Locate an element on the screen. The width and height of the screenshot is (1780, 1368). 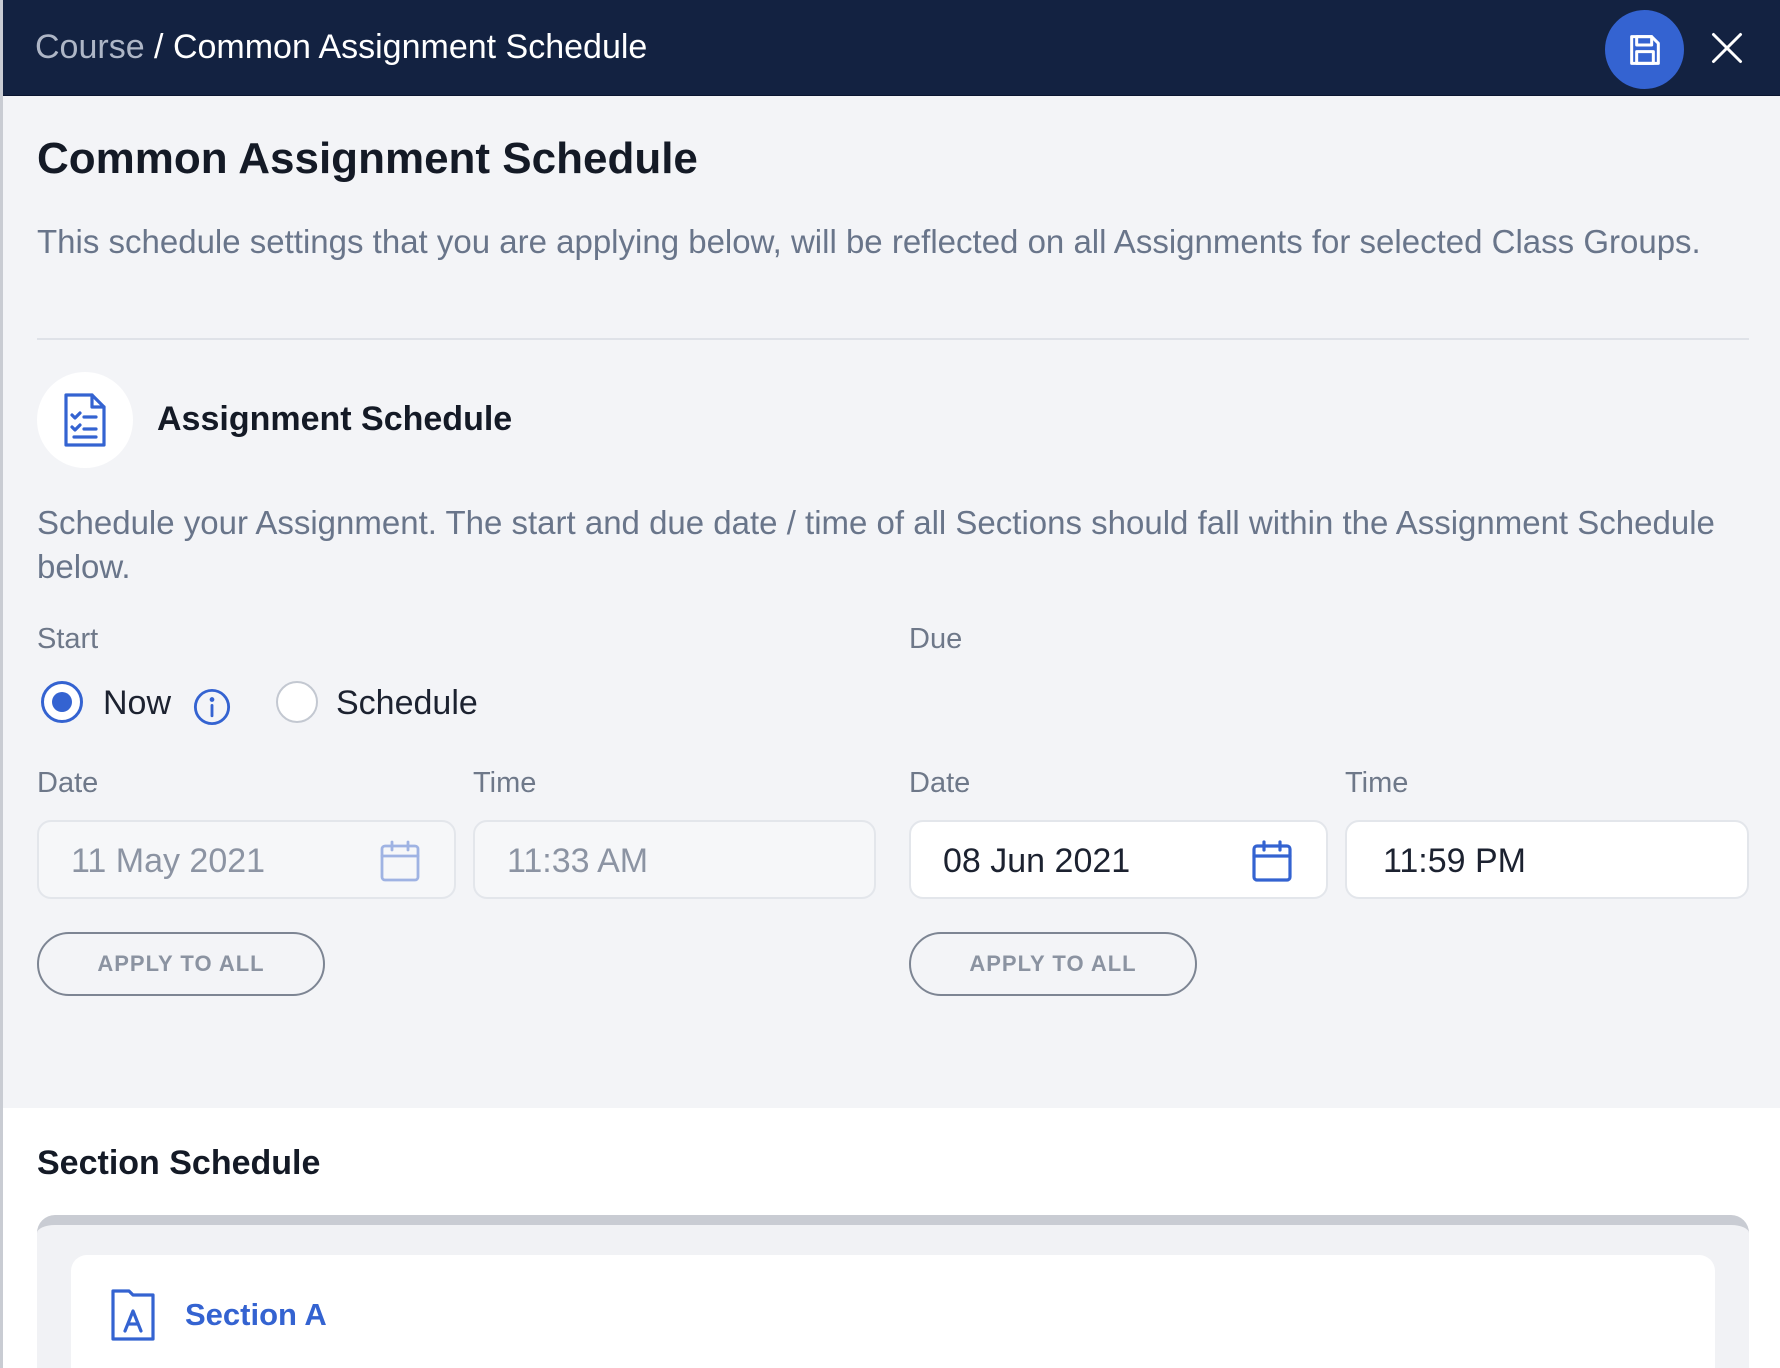
section-list: Section A is located at coordinates (893, 1291).